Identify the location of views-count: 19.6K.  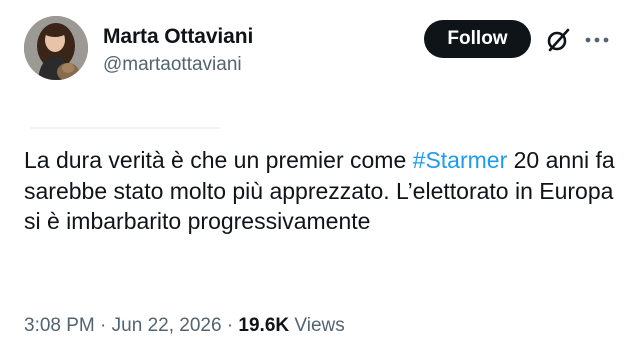
(263, 325).